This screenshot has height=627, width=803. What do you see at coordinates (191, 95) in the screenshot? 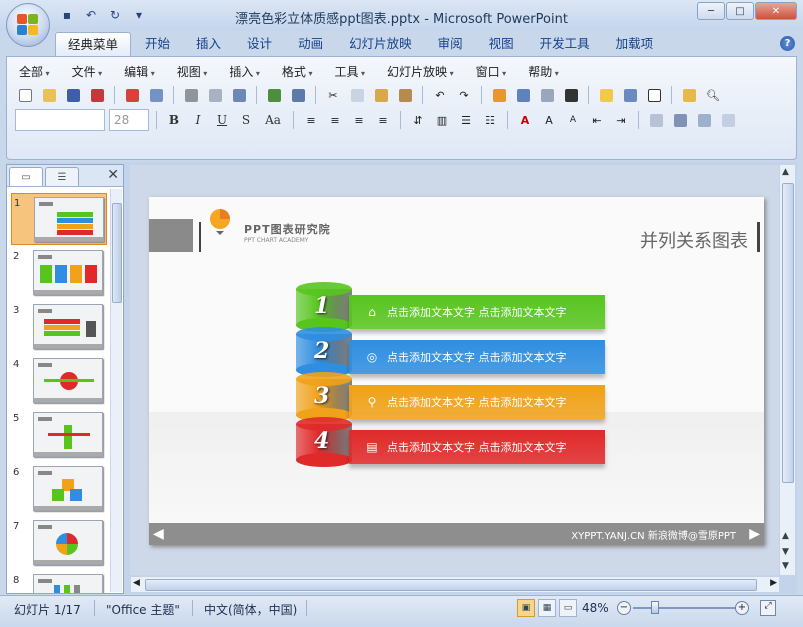
I see `print-icon` at bounding box center [191, 95].